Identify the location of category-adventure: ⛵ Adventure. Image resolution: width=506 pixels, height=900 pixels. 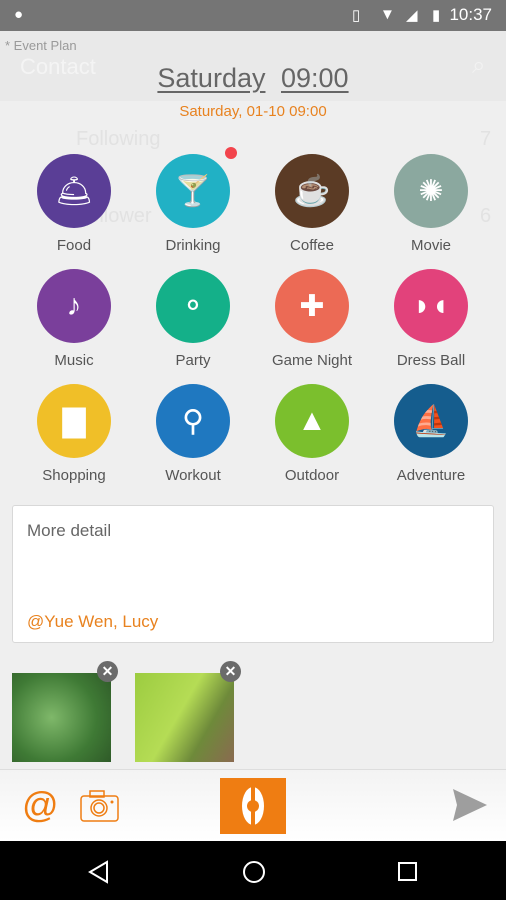
(431, 434).